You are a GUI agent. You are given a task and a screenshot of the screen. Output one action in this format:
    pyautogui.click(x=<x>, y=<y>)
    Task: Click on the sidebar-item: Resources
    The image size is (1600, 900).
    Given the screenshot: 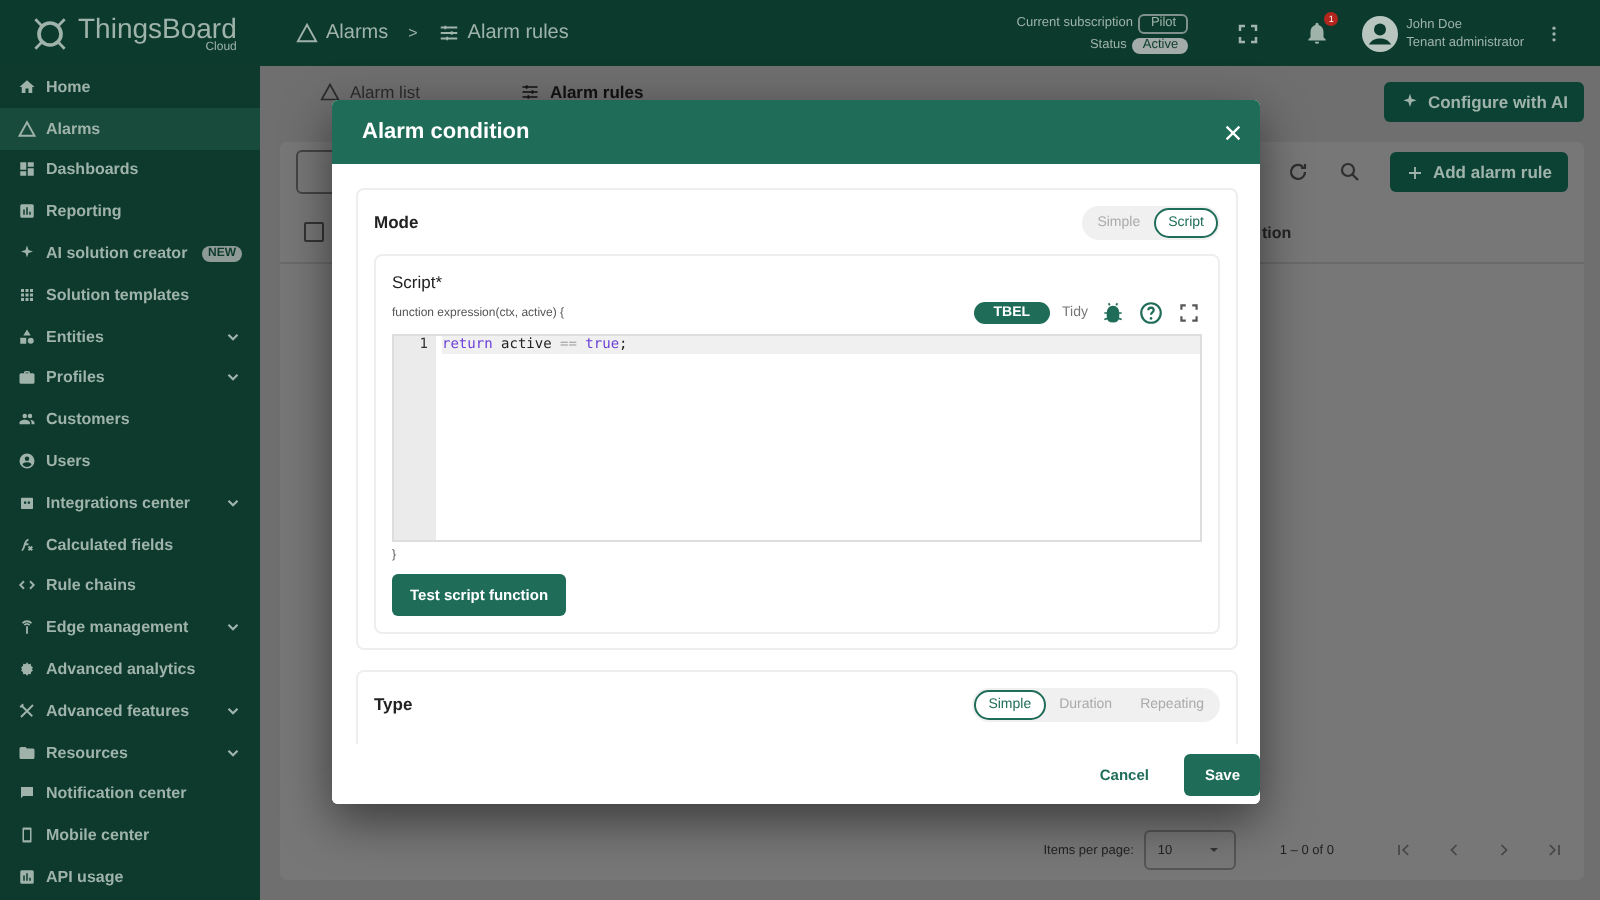 What is the action you would take?
    pyautogui.click(x=130, y=752)
    